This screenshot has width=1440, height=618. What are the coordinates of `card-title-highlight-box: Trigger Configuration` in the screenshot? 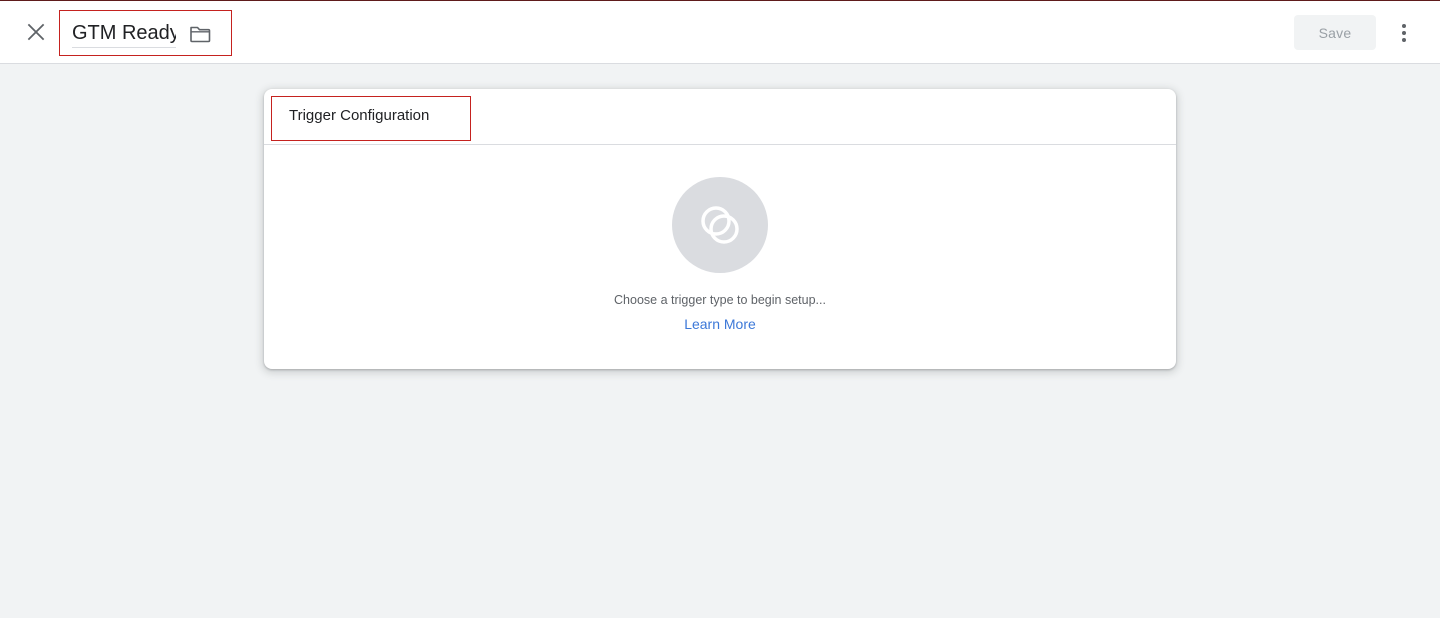 It's located at (371, 118).